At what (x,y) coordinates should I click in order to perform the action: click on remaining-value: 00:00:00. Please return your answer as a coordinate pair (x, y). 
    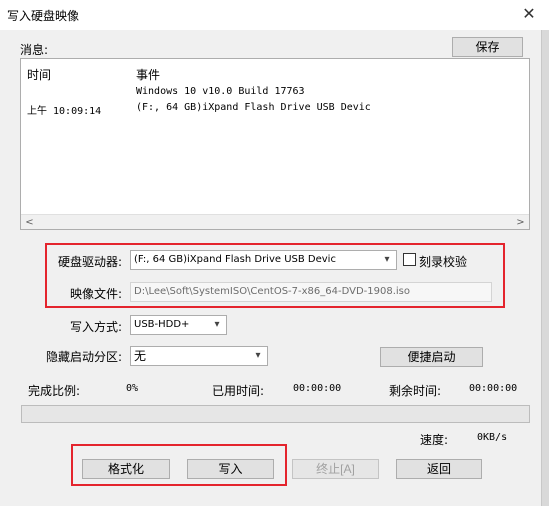
    Looking at the image, I should click on (493, 388).